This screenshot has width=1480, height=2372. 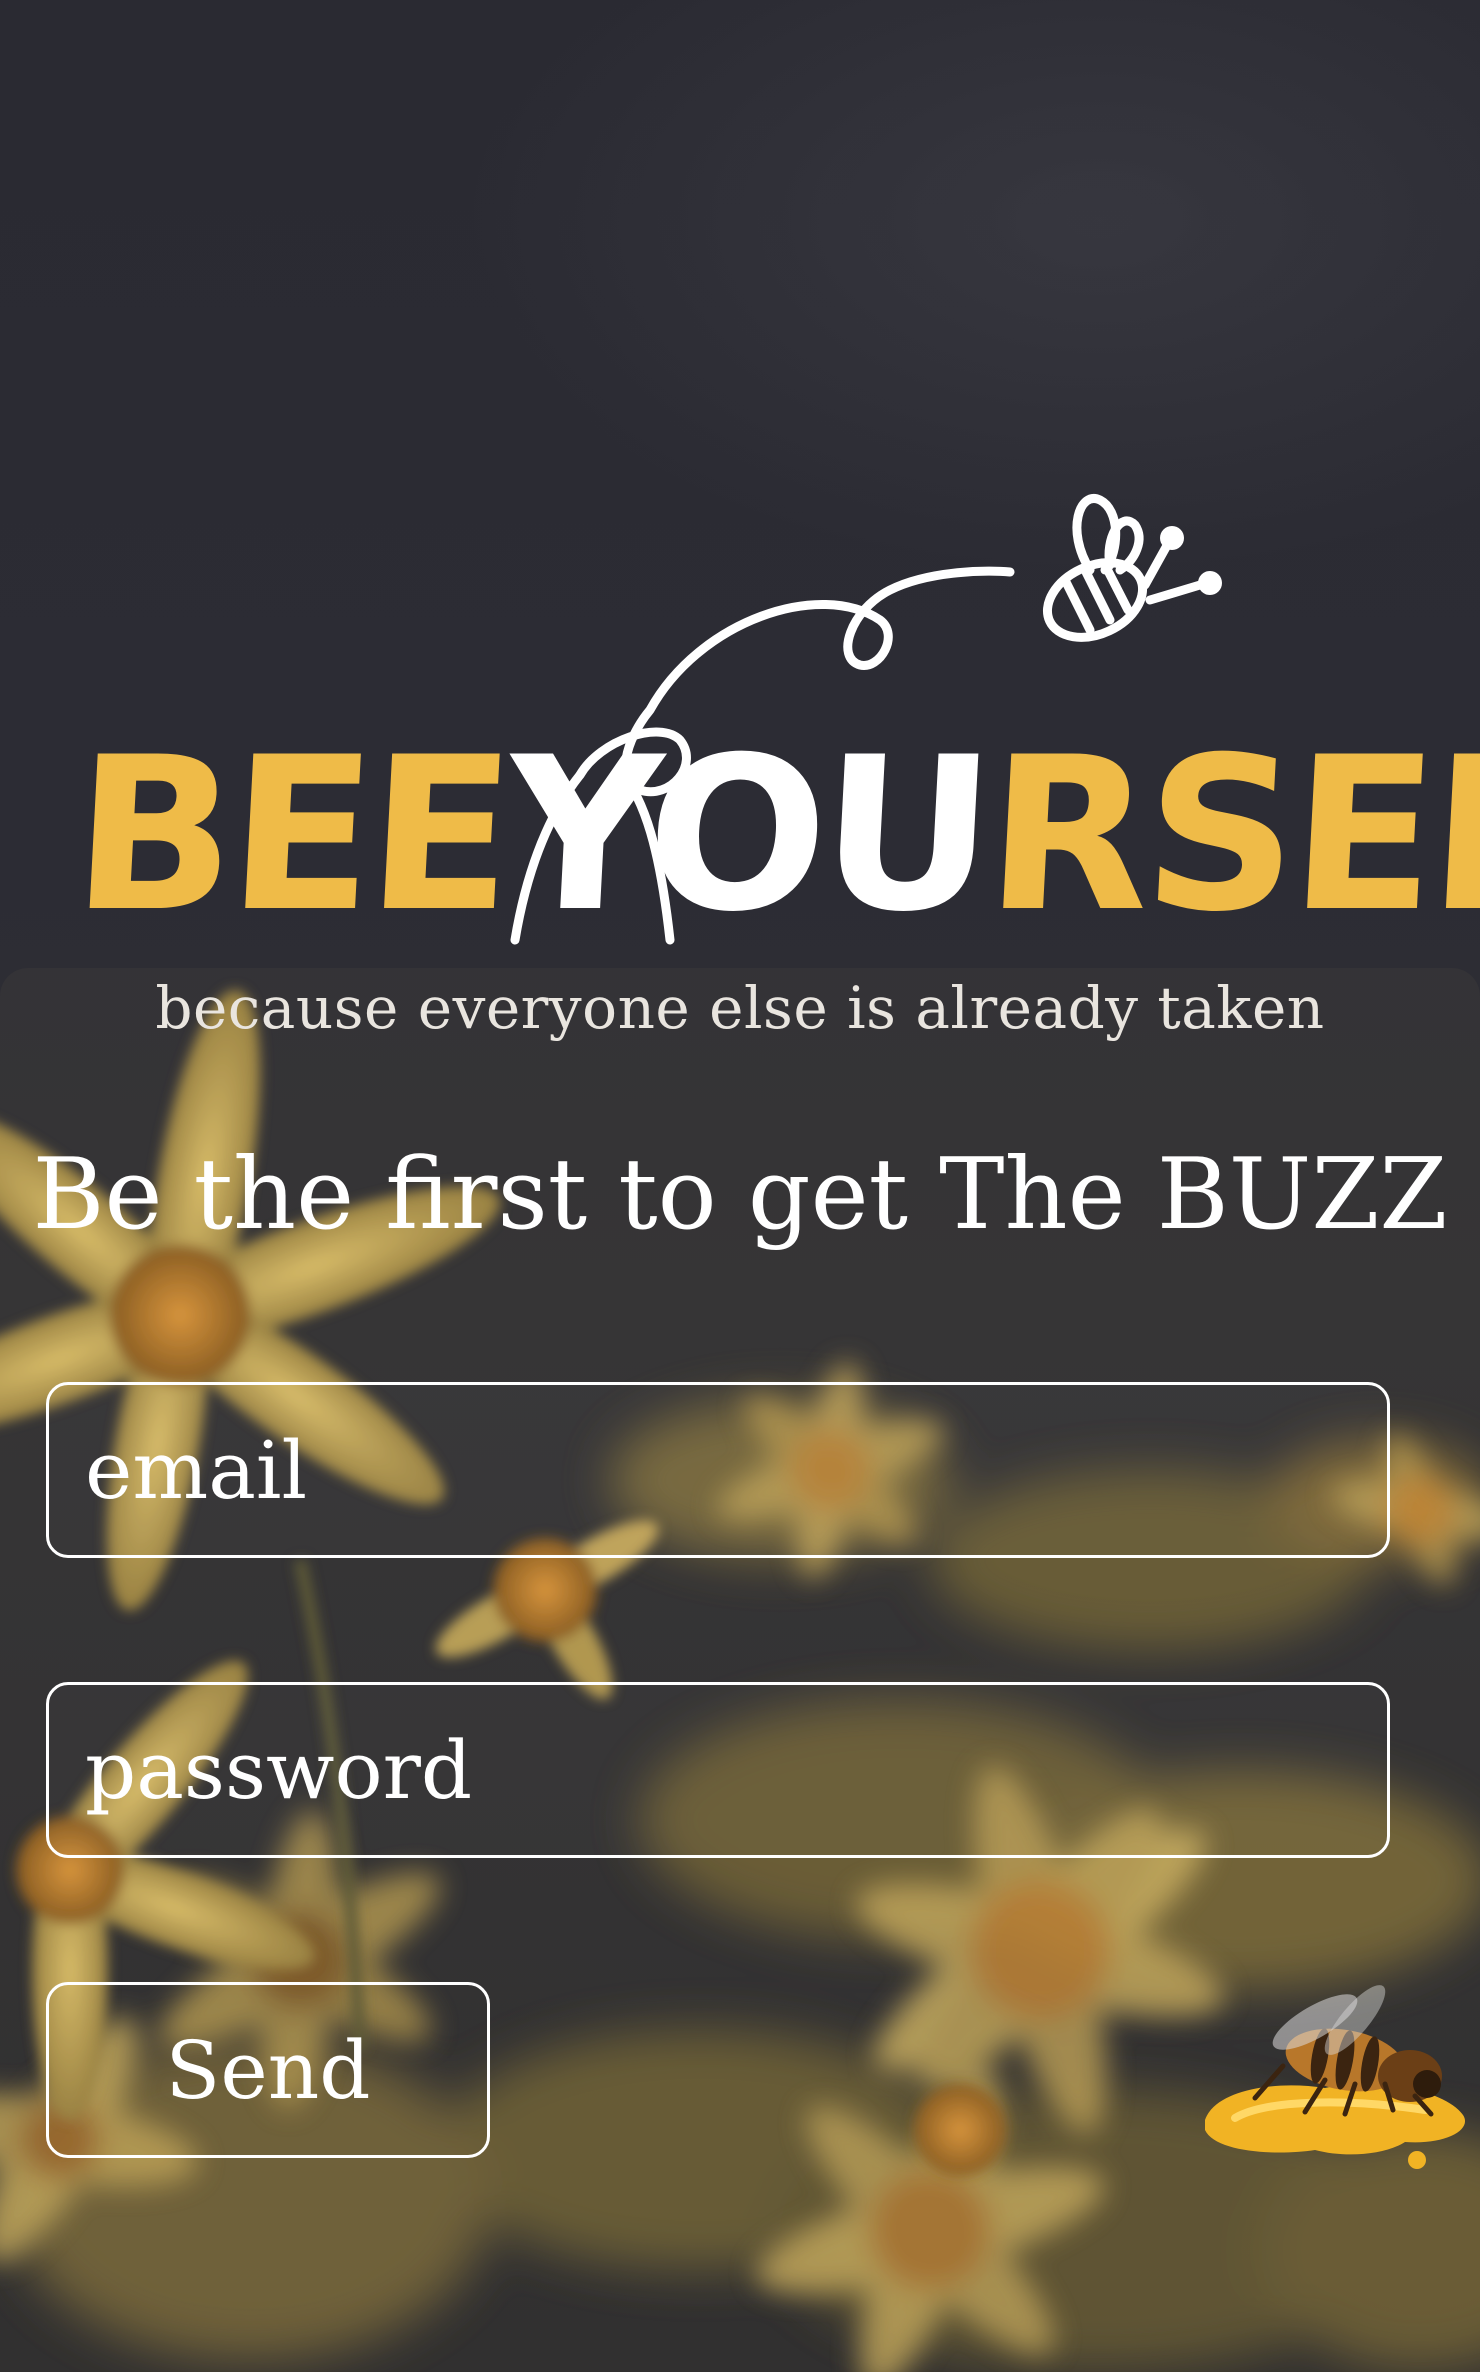 What do you see at coordinates (1230, 834) in the screenshot?
I see `logo-word-rself: RSELF` at bounding box center [1230, 834].